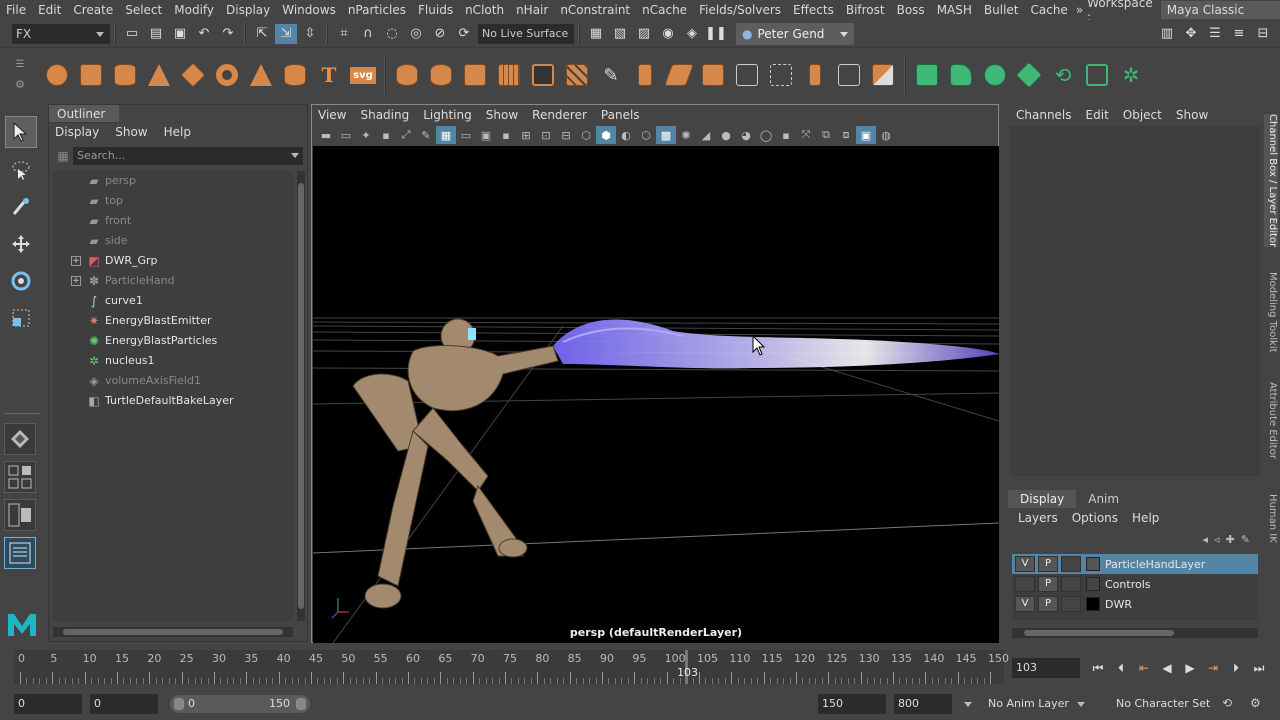  Describe the element at coordinates (16, 10) in the screenshot. I see `menu-file: File` at that location.